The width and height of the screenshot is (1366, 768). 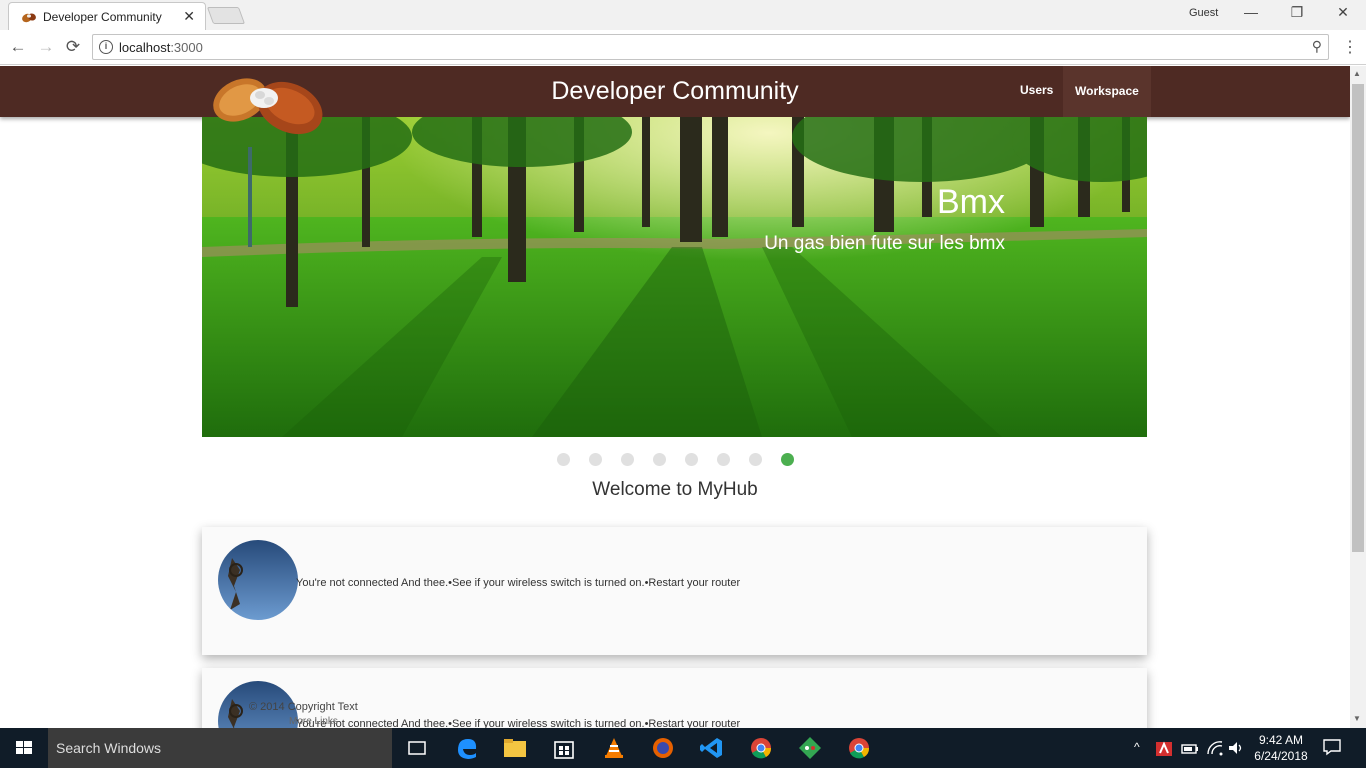 What do you see at coordinates (1357, 73) in the screenshot?
I see `scroll-up-icon: ▲` at bounding box center [1357, 73].